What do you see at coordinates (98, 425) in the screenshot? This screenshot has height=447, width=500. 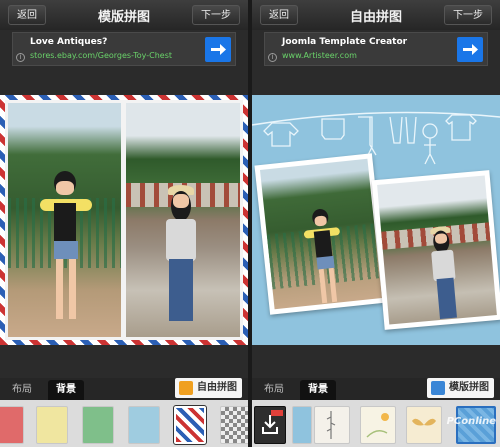 I see `swatch-green` at bounding box center [98, 425].